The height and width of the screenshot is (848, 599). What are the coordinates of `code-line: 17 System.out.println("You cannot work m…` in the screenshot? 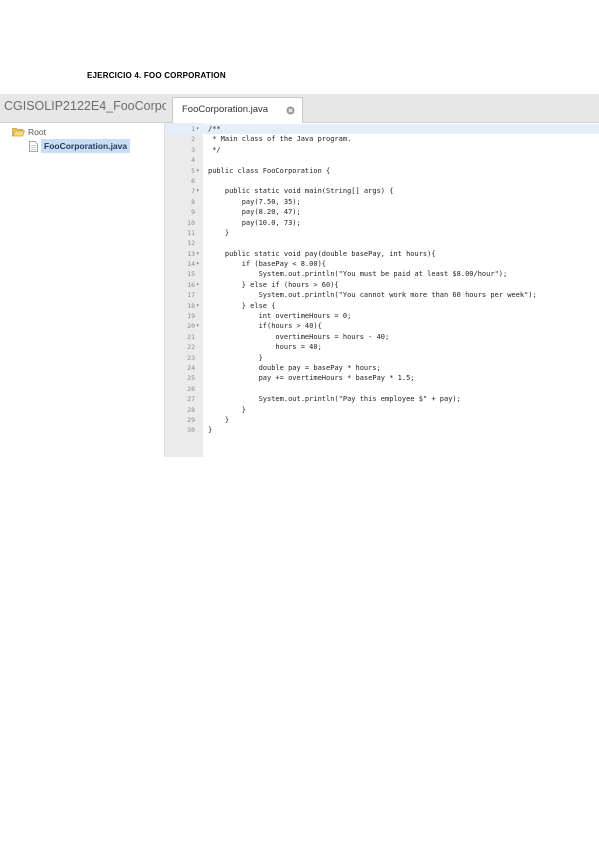 It's located at (382, 295).